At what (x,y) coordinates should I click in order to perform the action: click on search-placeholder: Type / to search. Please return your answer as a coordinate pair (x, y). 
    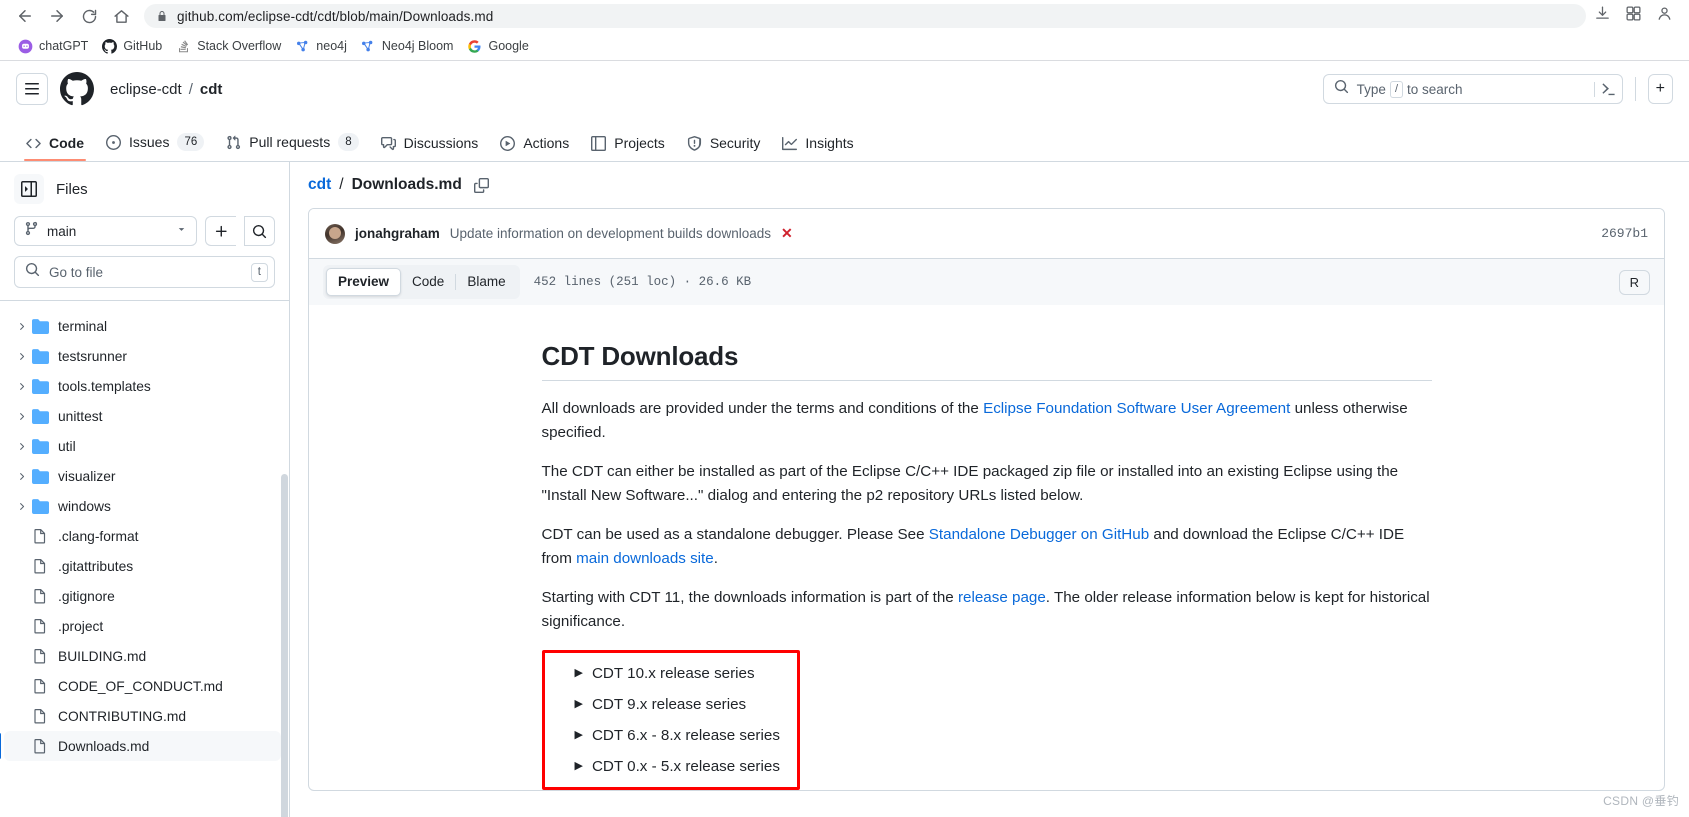
    Looking at the image, I should click on (1471, 89).